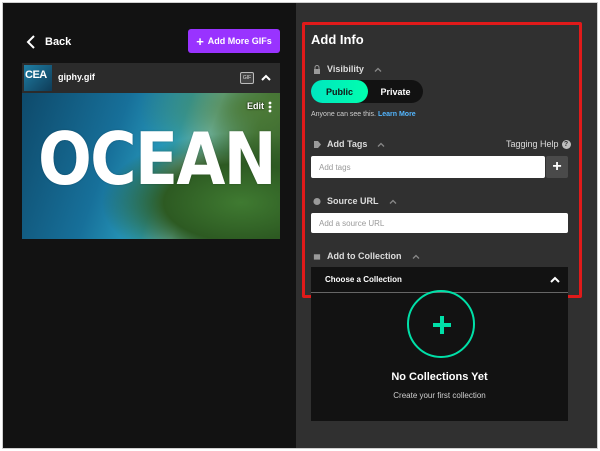  What do you see at coordinates (439, 377) in the screenshot?
I see `empty-title: No Collections Yet` at bounding box center [439, 377].